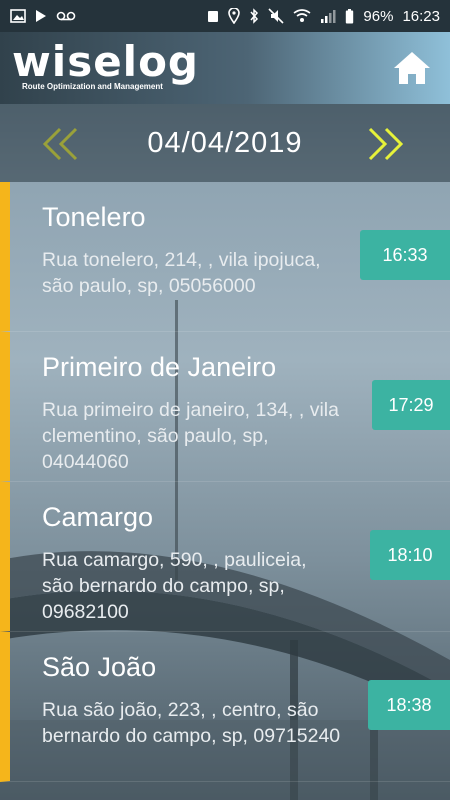 Image resolution: width=450 pixels, height=800 pixels. I want to click on double-chevron-right-icon, so click(386, 144).